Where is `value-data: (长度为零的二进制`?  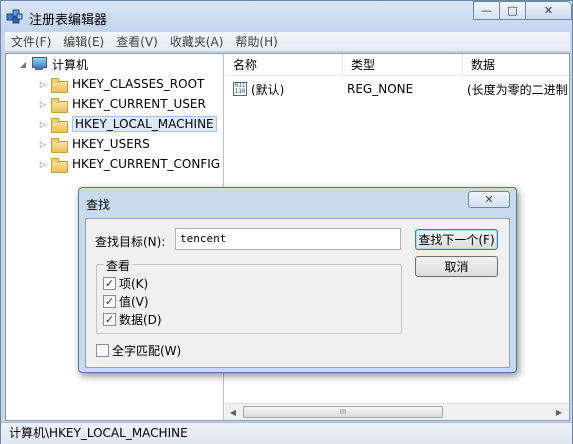 value-data: (长度为零的二进制 is located at coordinates (517, 89).